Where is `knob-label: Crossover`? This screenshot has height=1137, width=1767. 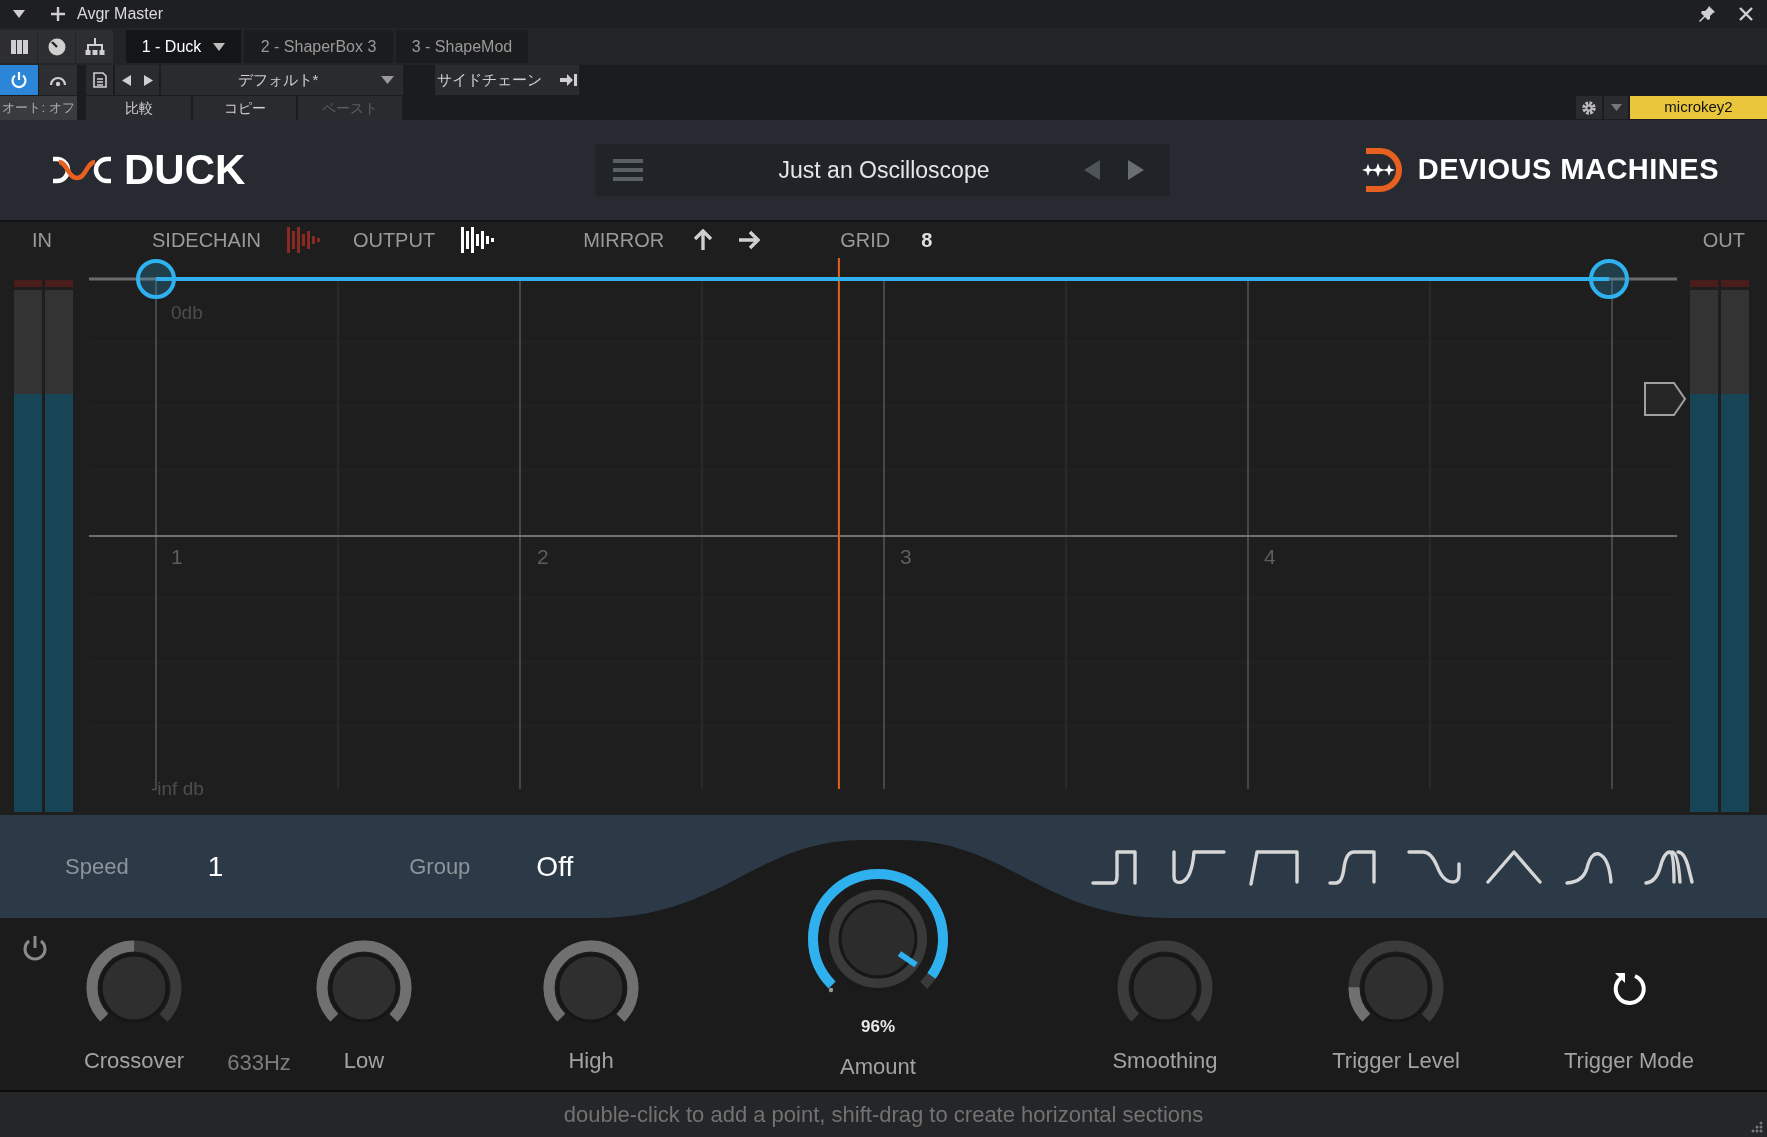 knob-label: Crossover is located at coordinates (134, 1061).